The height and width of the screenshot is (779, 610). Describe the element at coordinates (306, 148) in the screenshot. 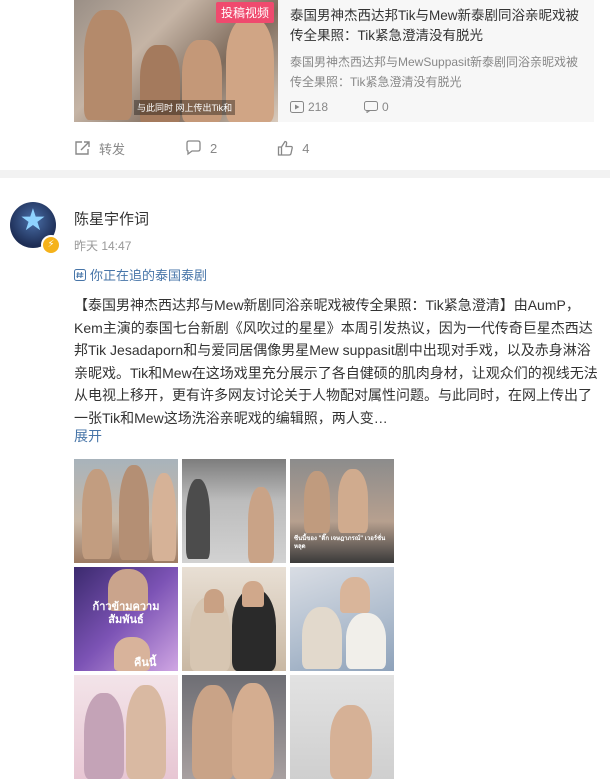

I see `like-count: 4` at that location.